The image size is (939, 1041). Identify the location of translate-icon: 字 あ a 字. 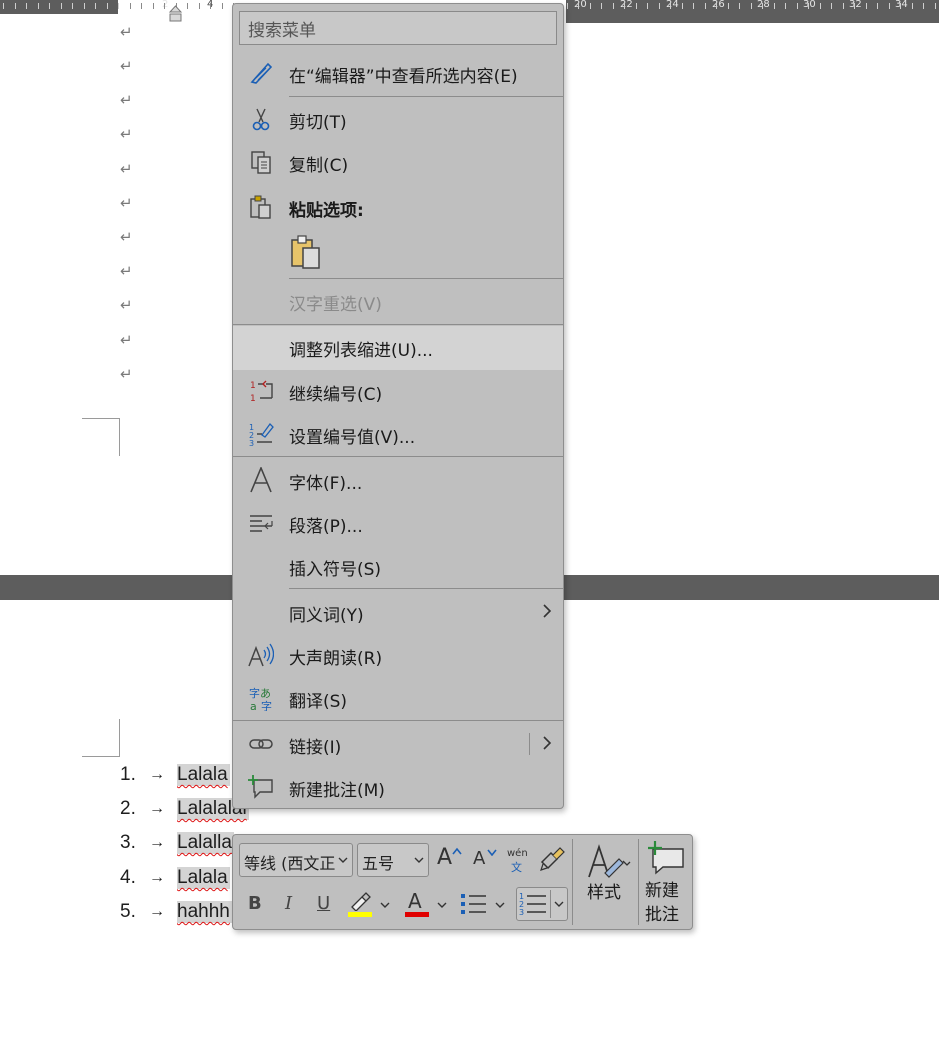
(260, 698).